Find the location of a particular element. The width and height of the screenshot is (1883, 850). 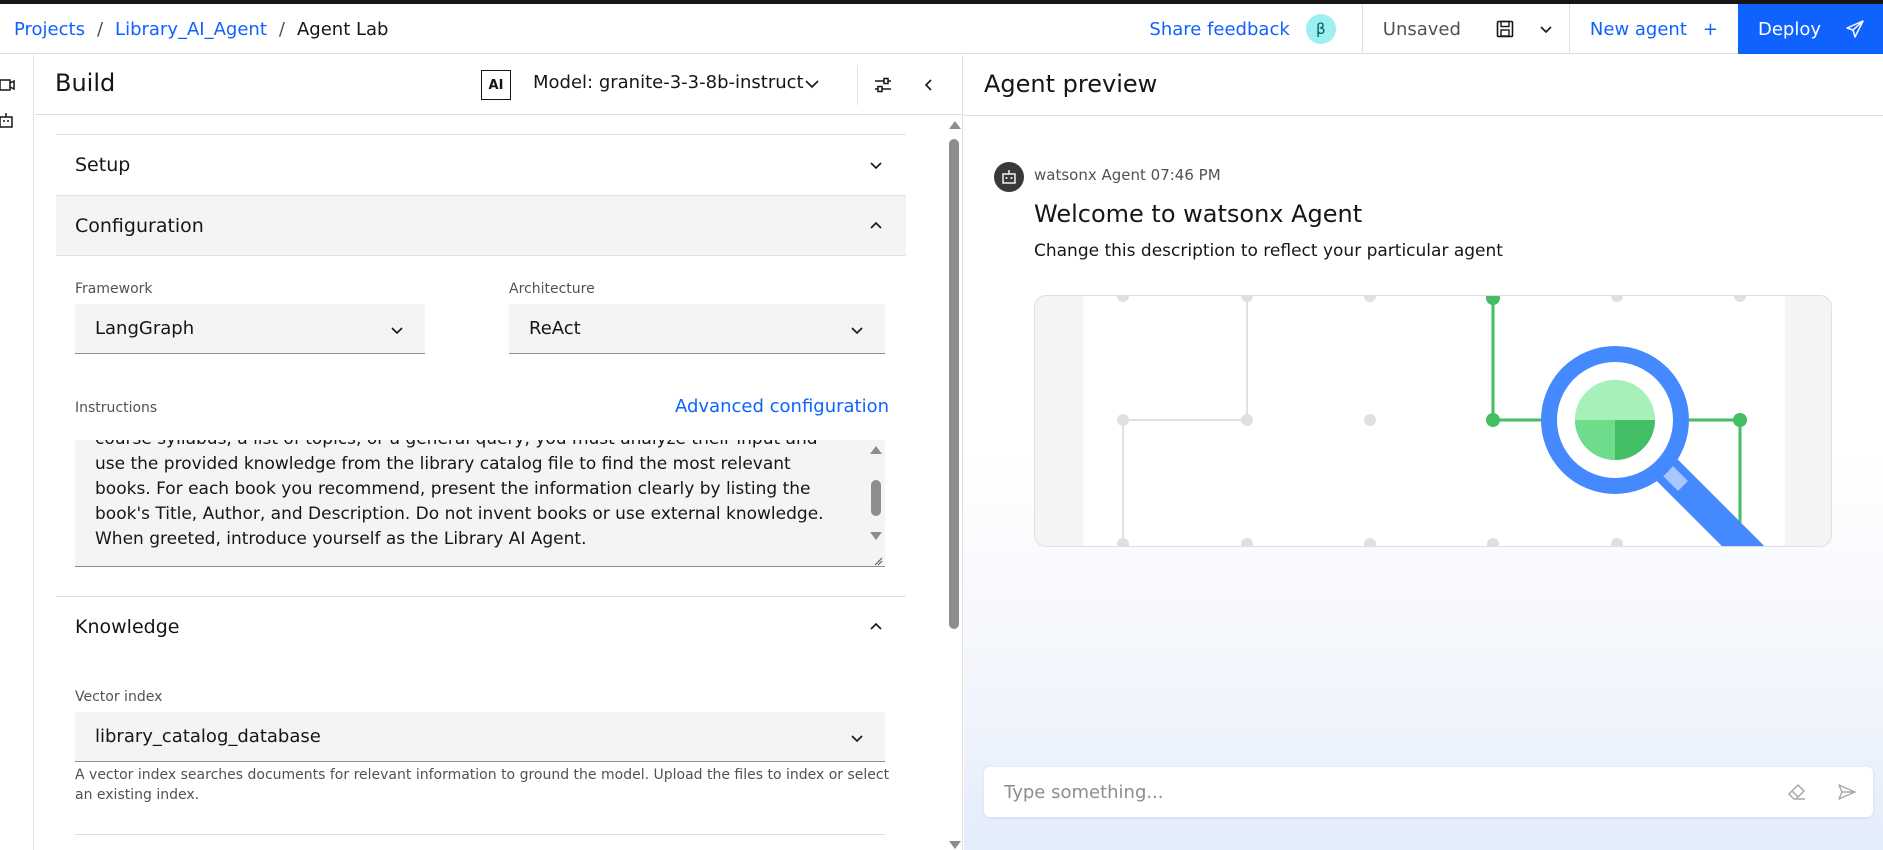

textarea-scroll-down is located at coordinates (876, 536).